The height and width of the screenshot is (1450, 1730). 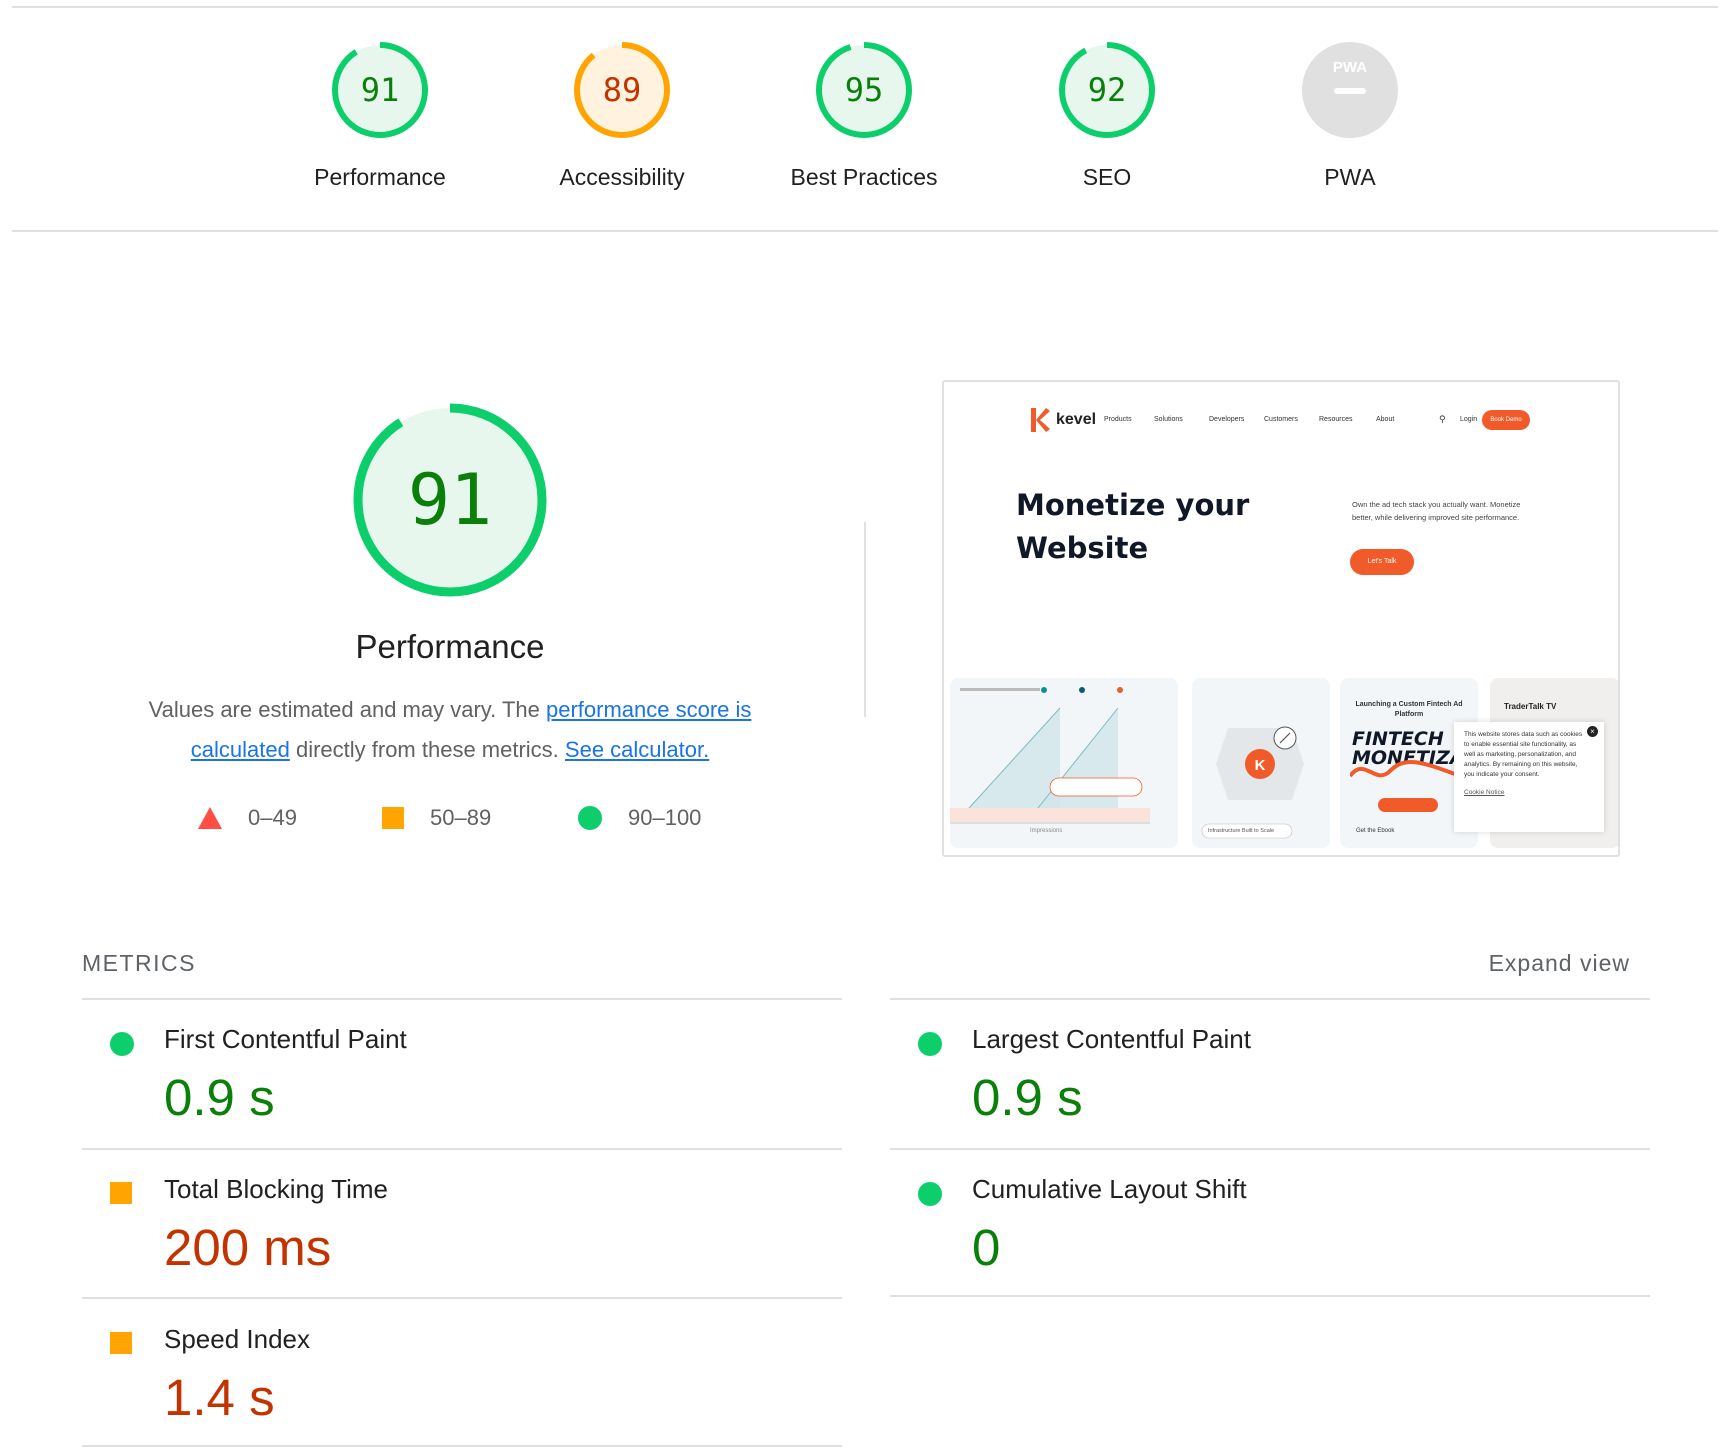 What do you see at coordinates (427, 749) in the screenshot?
I see `desc-mid: directly from these metrics.` at bounding box center [427, 749].